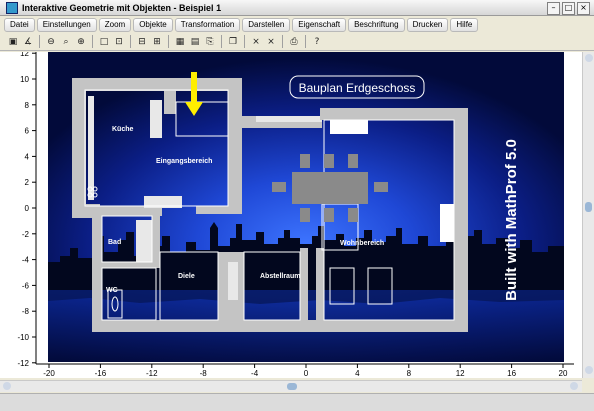 The width and height of the screenshot is (594, 411). I want to click on y-tick-label: -8, so click(26, 311).